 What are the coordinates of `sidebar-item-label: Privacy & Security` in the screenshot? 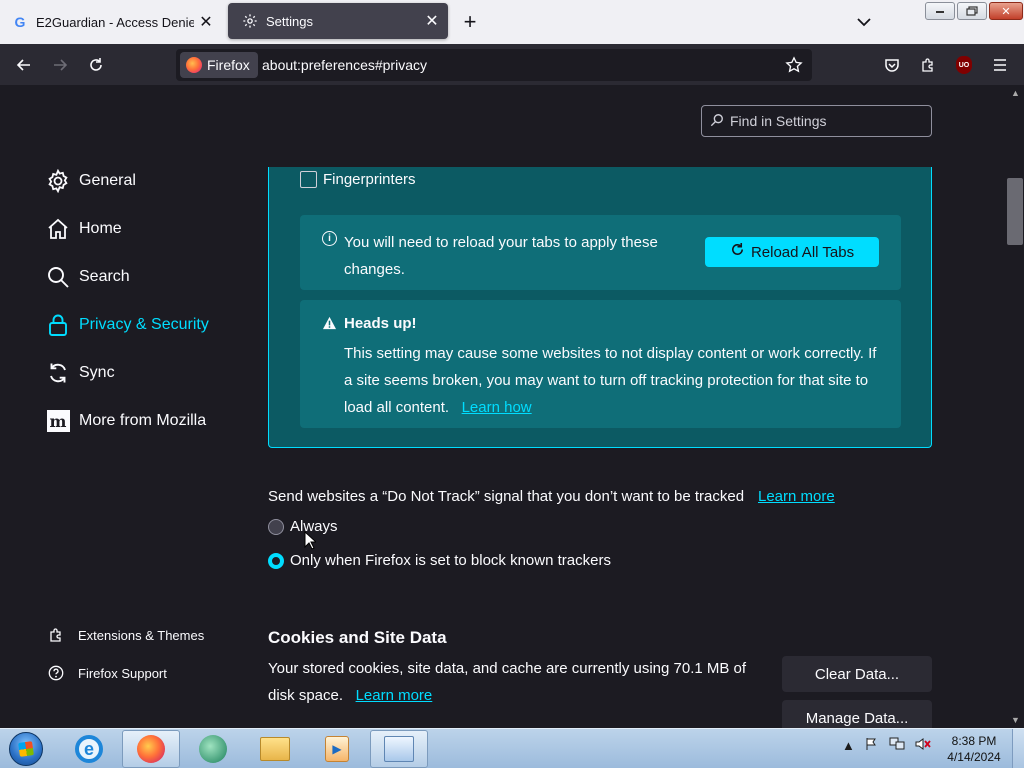 It's located at (144, 324).